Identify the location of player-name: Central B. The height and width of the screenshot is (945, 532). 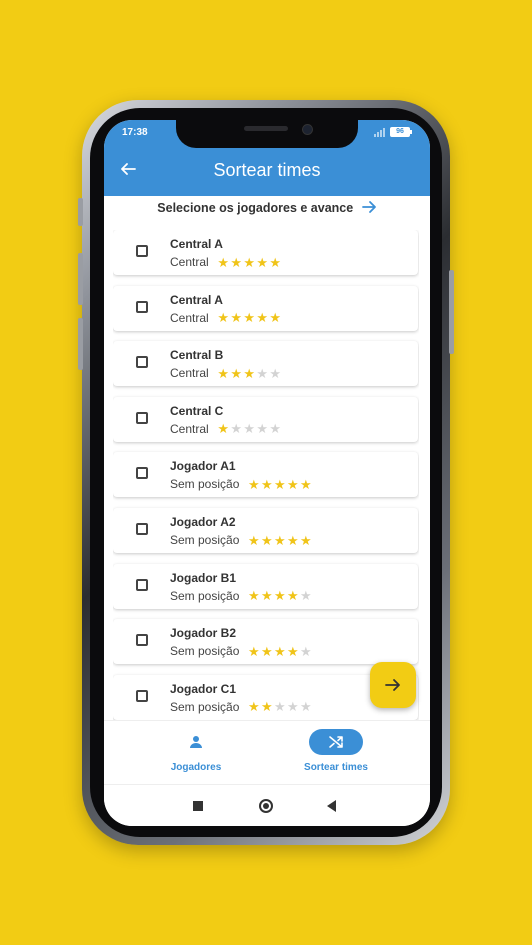
(197, 355).